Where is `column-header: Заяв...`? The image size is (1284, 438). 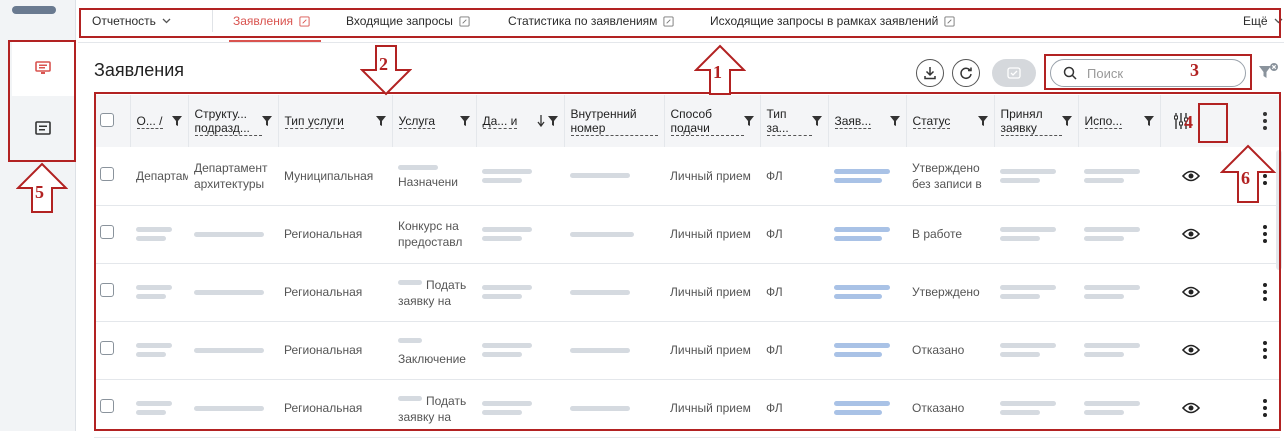 column-header: Заяв... is located at coordinates (866, 121).